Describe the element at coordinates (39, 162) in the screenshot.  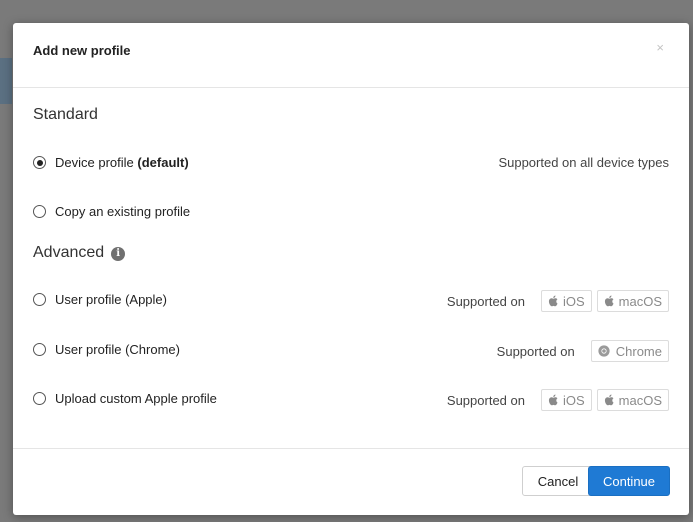
I see `radio-device-profile` at that location.